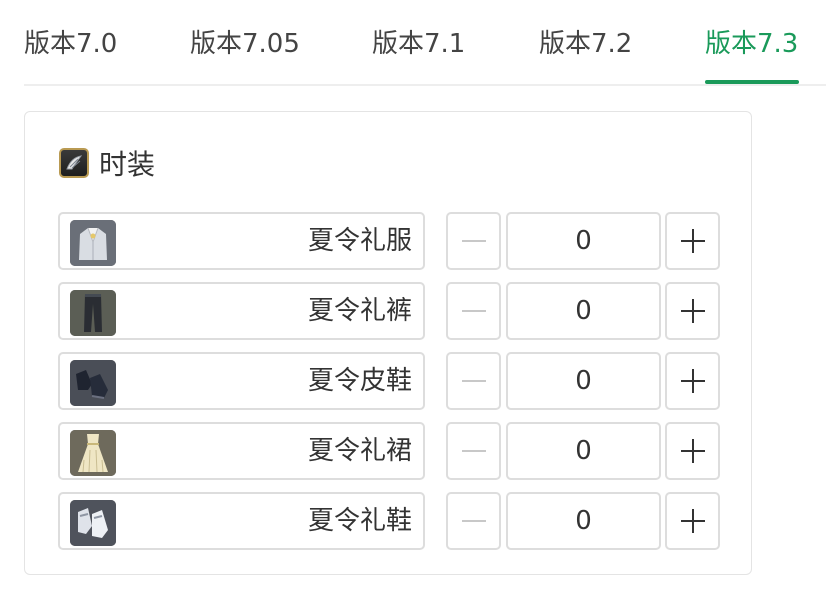 The height and width of the screenshot is (597, 826). Describe the element at coordinates (93, 243) in the screenshot. I see `summer-formal-coat-icon` at that location.